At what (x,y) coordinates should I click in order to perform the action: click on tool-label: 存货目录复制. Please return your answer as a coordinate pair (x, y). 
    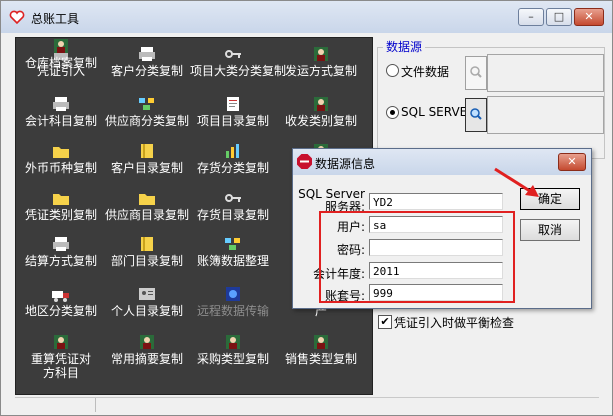
    Looking at the image, I should click on (232, 215).